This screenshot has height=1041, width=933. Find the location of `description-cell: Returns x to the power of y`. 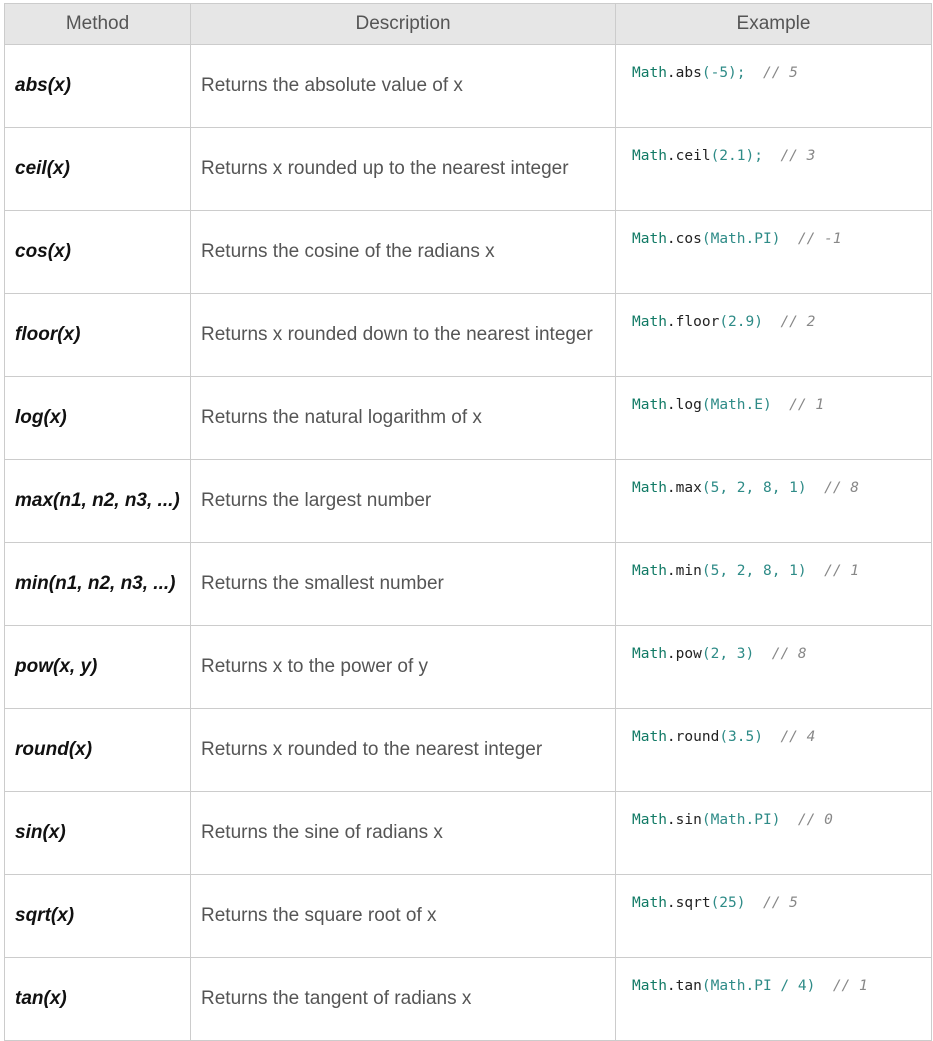

description-cell: Returns x to the power of y is located at coordinates (403, 667).